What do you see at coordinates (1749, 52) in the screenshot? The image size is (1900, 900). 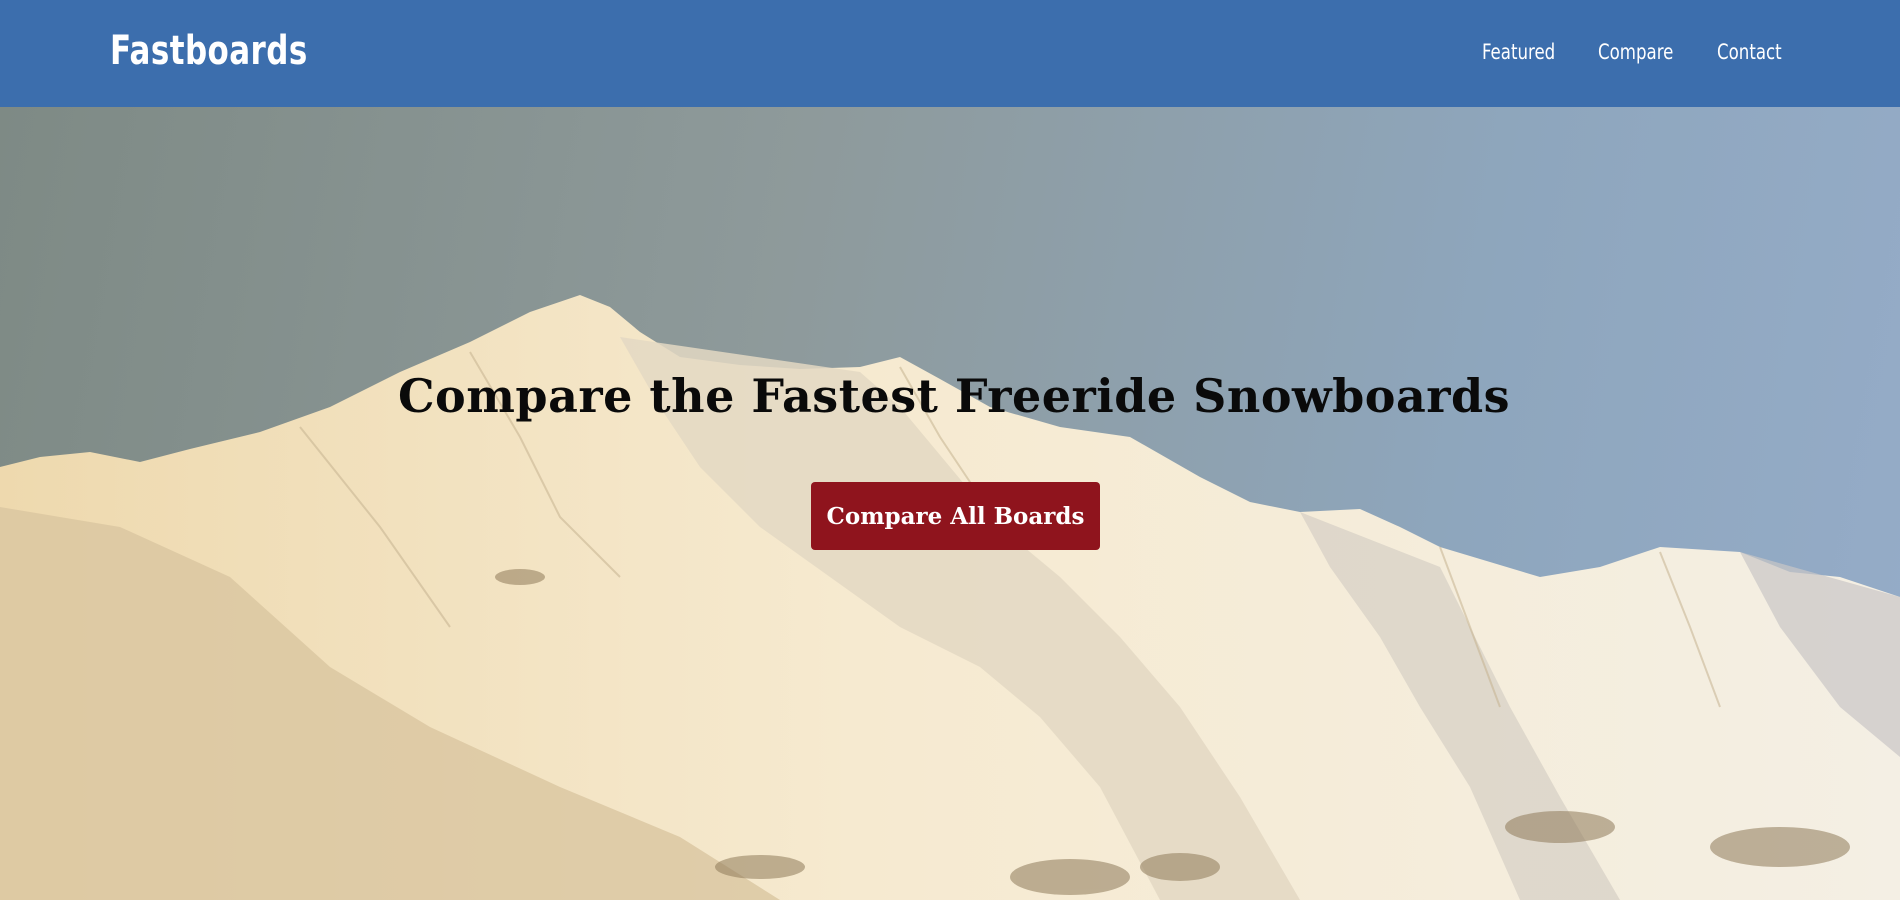 I see `nav-link-contact: Contact` at bounding box center [1749, 52].